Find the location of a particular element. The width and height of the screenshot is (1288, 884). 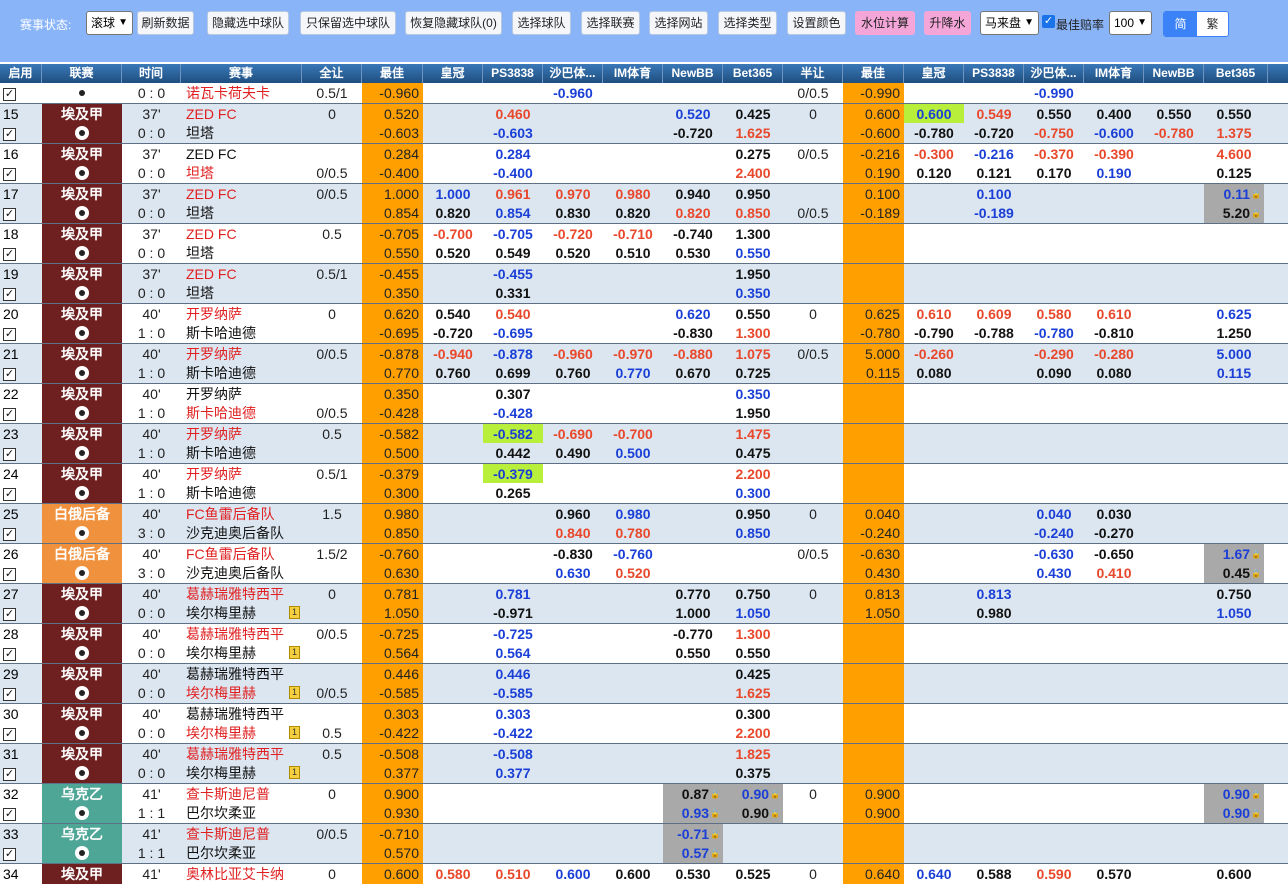

odds-newbb: 0.550 is located at coordinates (693, 653).